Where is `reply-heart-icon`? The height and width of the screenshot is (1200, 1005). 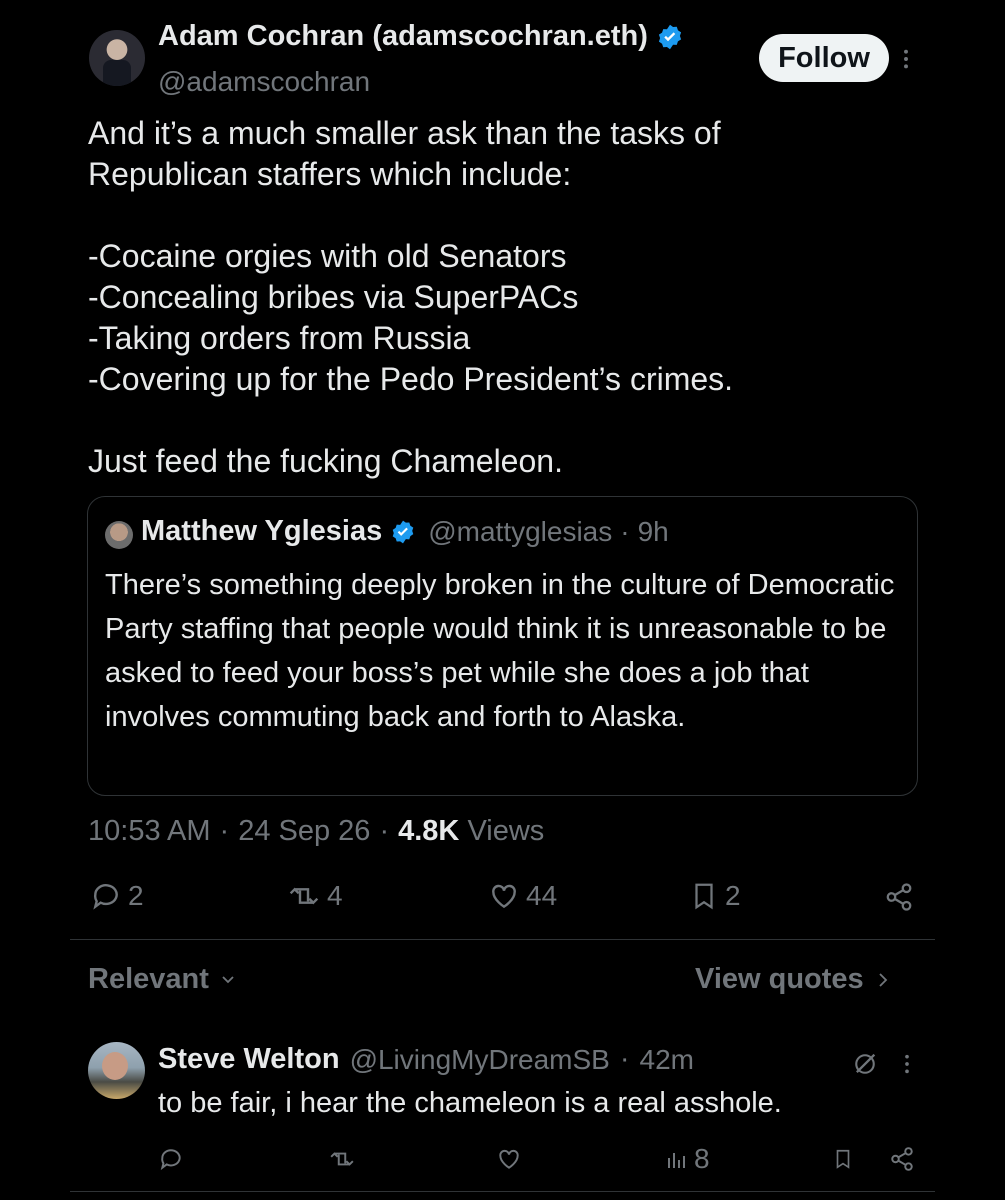 reply-heart-icon is located at coordinates (509, 1159).